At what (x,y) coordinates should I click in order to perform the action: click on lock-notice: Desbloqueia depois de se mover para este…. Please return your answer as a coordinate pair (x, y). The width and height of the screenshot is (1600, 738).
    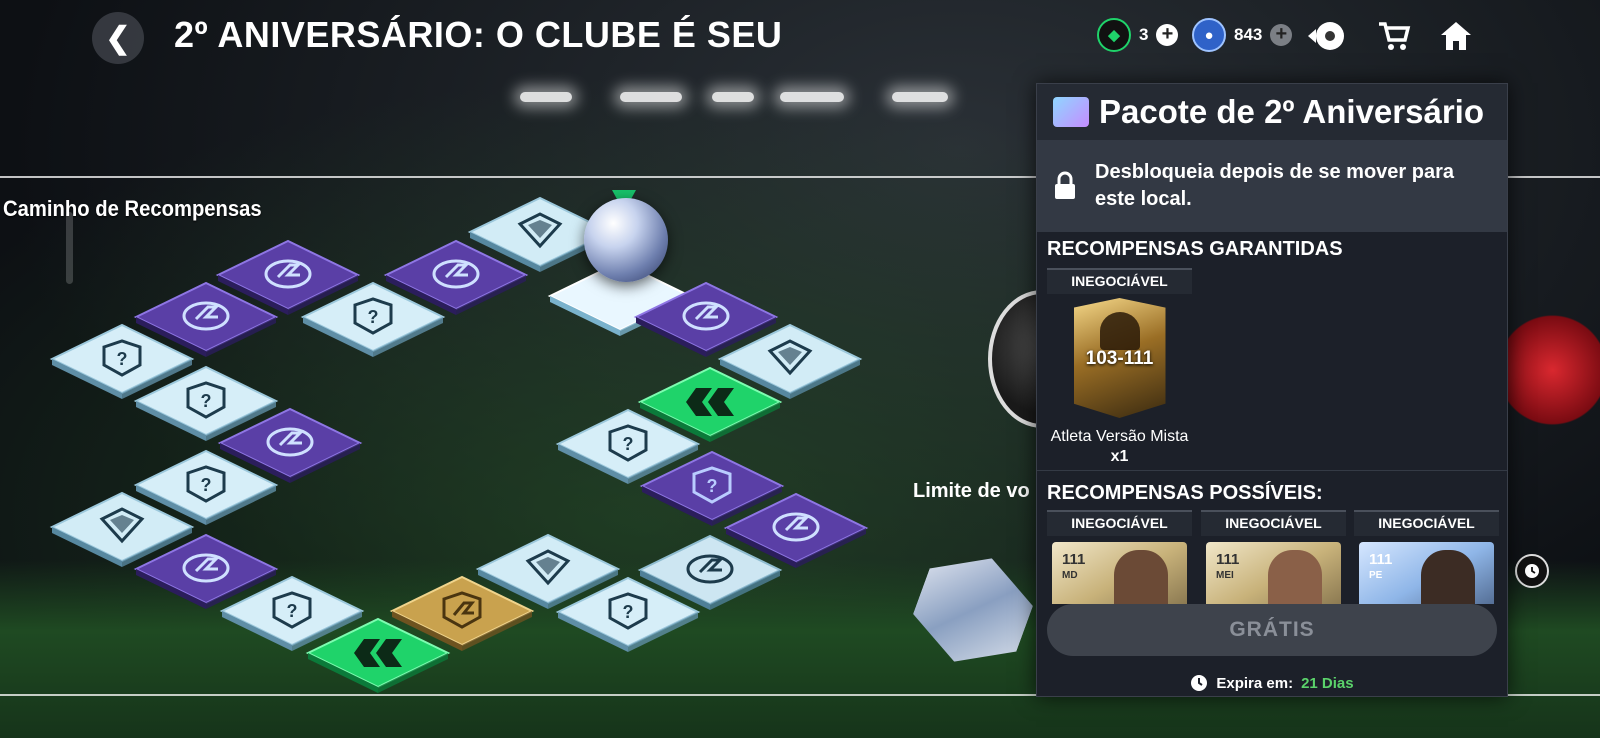
    Looking at the image, I should click on (1272, 186).